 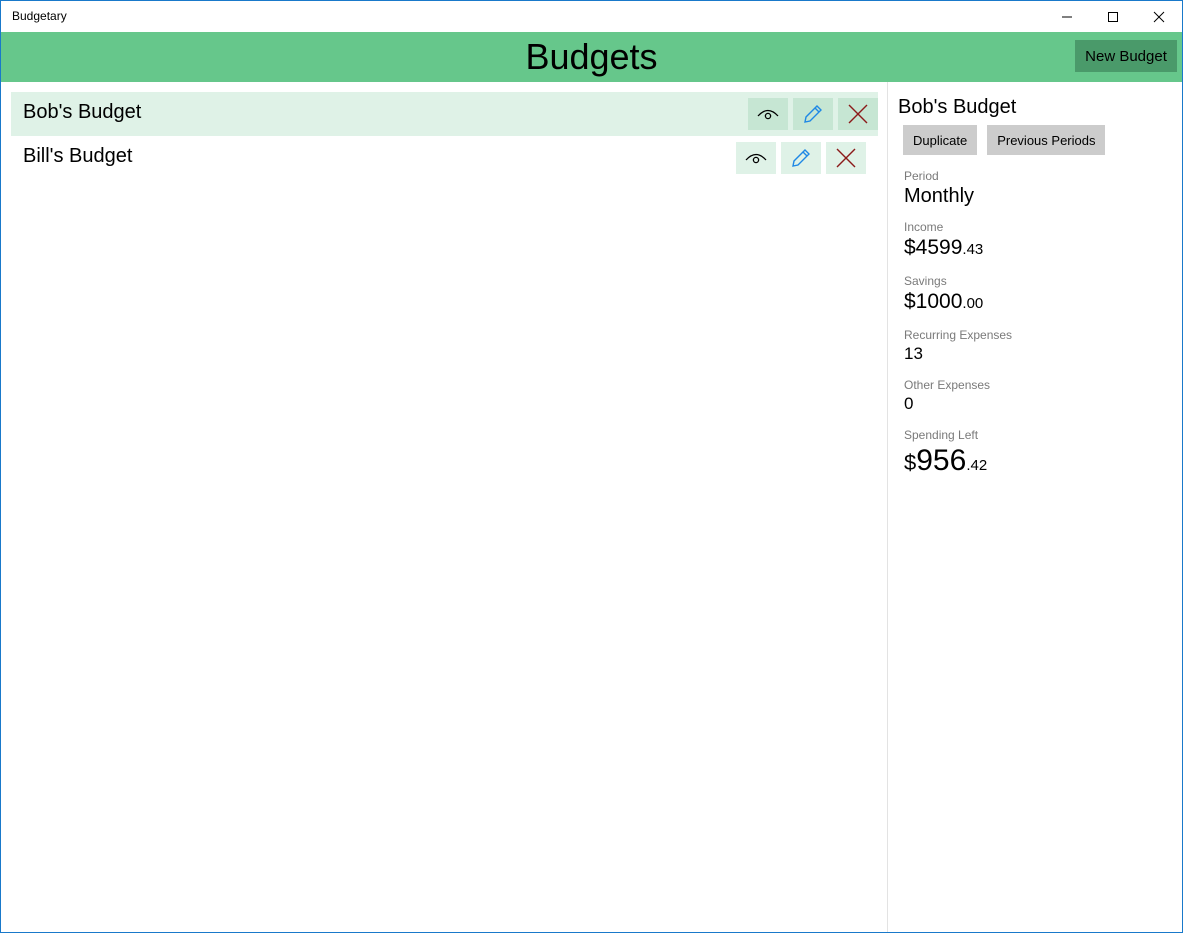 I want to click on income-field: Income $4599.43, so click(x=1036, y=240).